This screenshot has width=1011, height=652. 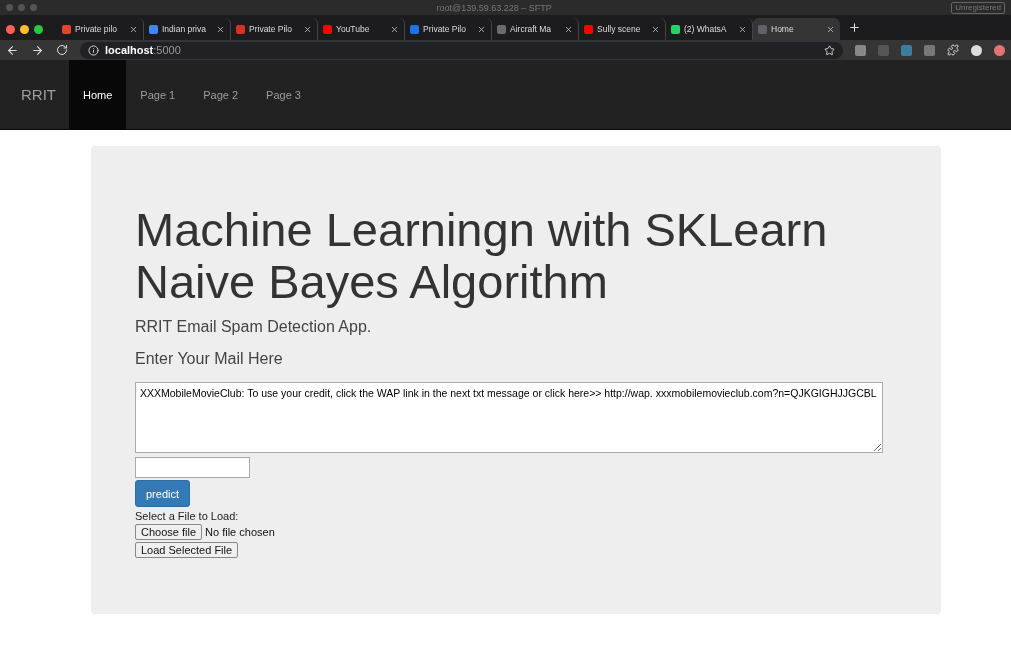 What do you see at coordinates (978, 7) in the screenshot?
I see `license-badge: Unregistered` at bounding box center [978, 7].